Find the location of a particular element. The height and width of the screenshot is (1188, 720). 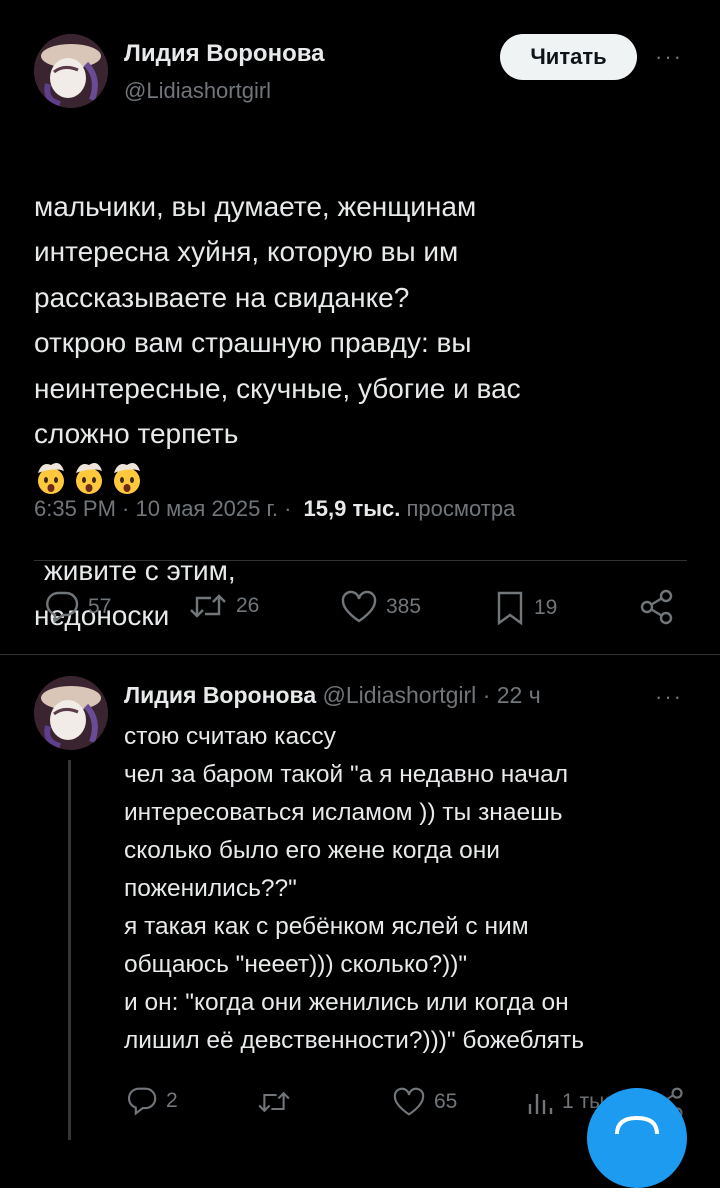

author-name: Лидия Воронова is located at coordinates (224, 54).